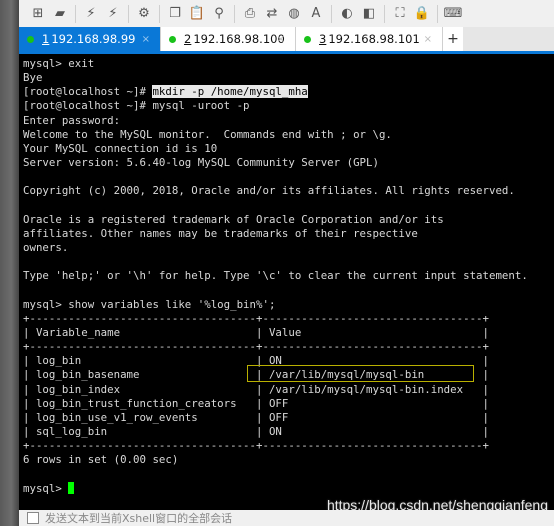 The height and width of the screenshot is (526, 554). I want to click on prompt: mysql>, so click(46, 488).